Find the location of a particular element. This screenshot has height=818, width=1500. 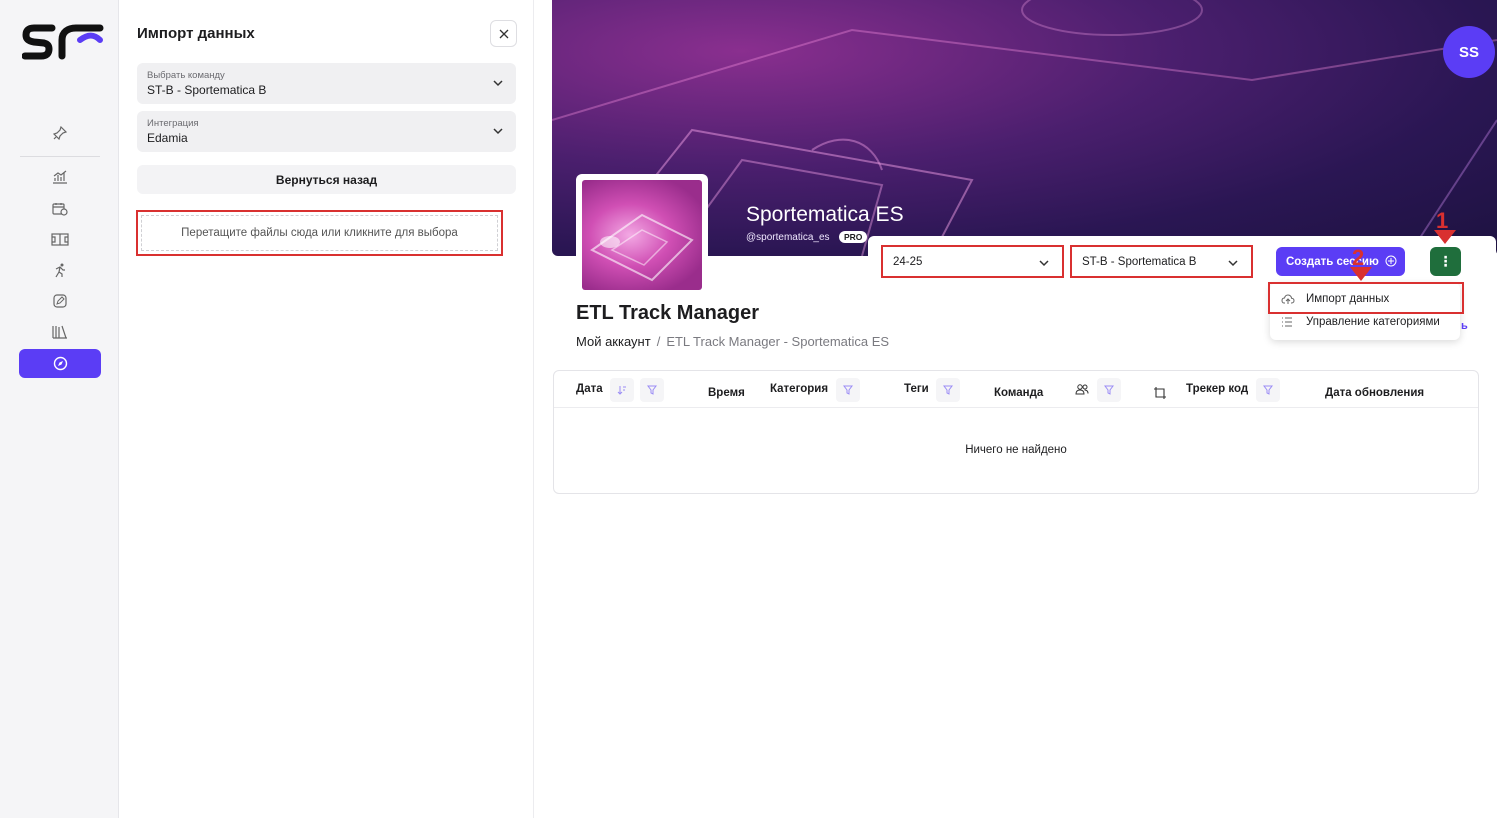

more-options-button: ⋮ is located at coordinates (1445, 261).